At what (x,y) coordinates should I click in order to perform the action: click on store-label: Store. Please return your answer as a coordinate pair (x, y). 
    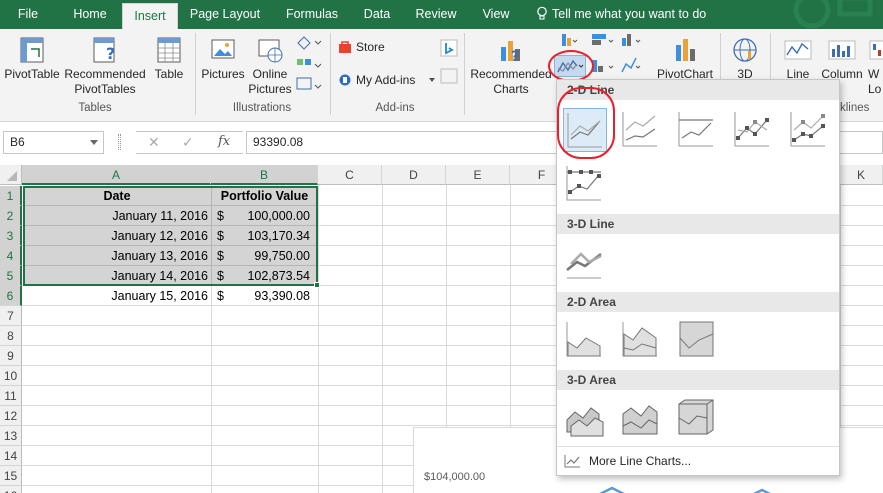
    Looking at the image, I should click on (370, 47).